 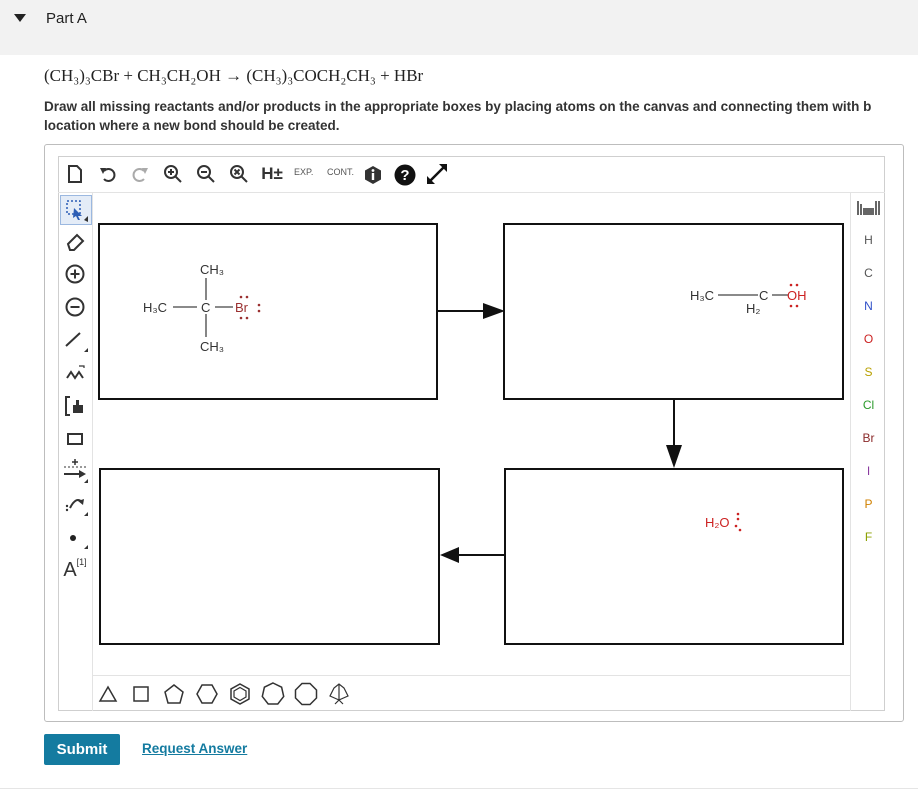 What do you see at coordinates (108, 174) in the screenshot?
I see `undo-icon` at bounding box center [108, 174].